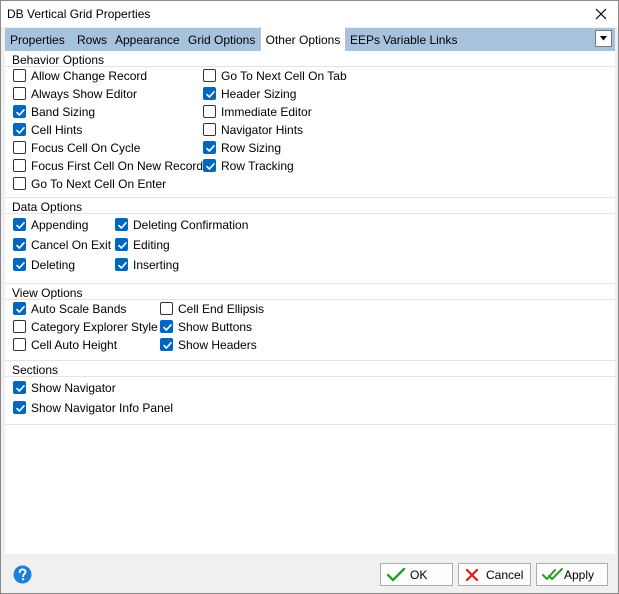 This screenshot has height=594, width=619. Describe the element at coordinates (217, 345) in the screenshot. I see `checkbox-label: Show Headers` at that location.